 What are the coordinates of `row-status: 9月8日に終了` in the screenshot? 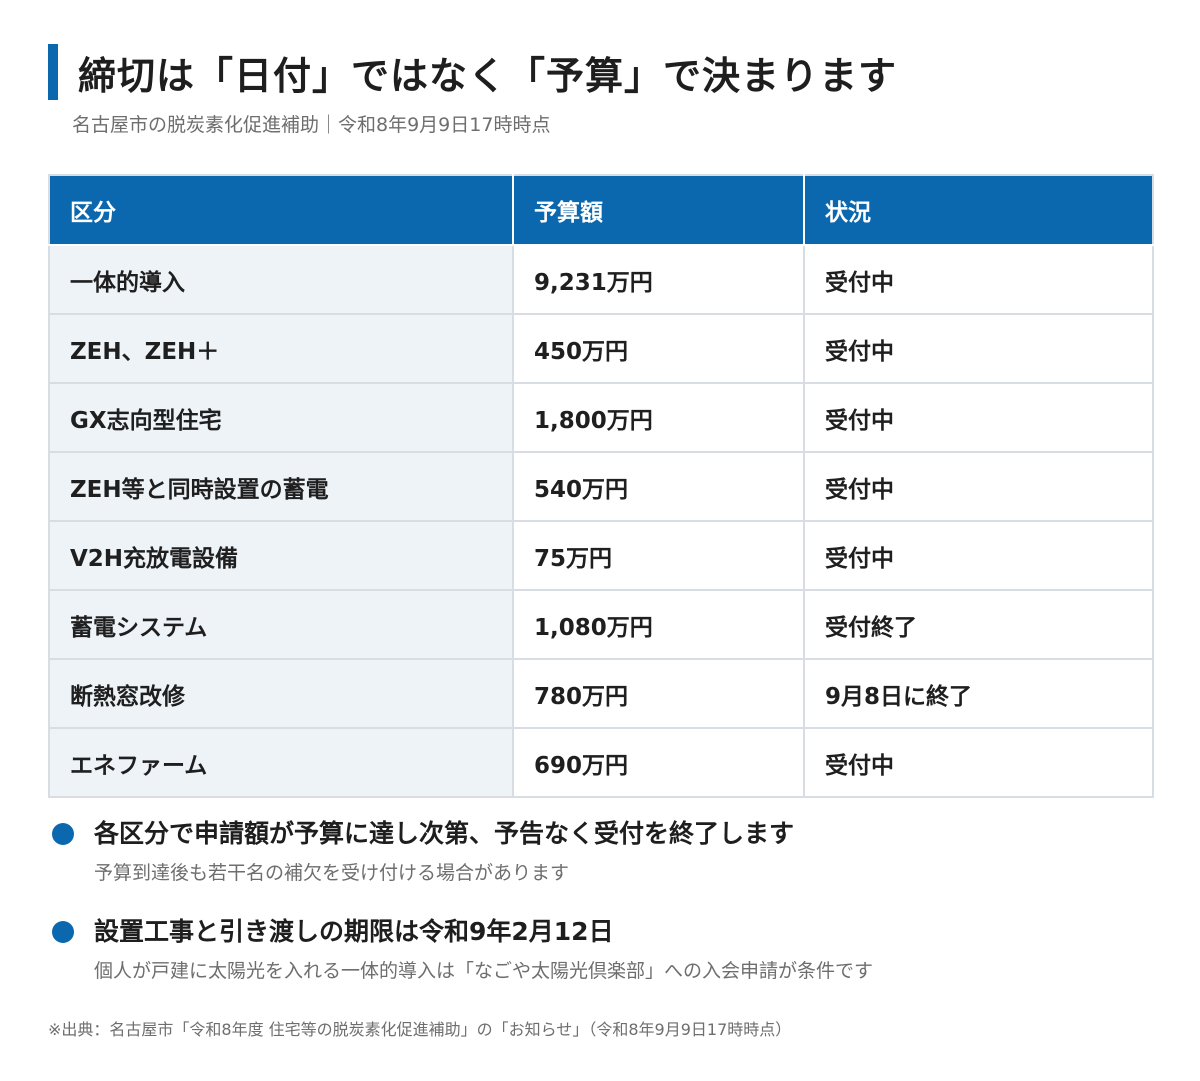 It's located at (978, 693).